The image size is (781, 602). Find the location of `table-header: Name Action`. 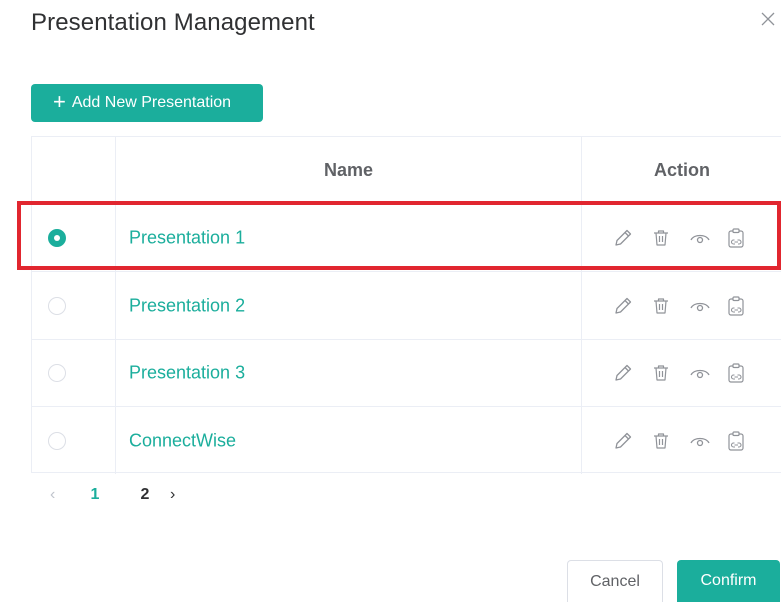

table-header: Name Action is located at coordinates (406, 171).